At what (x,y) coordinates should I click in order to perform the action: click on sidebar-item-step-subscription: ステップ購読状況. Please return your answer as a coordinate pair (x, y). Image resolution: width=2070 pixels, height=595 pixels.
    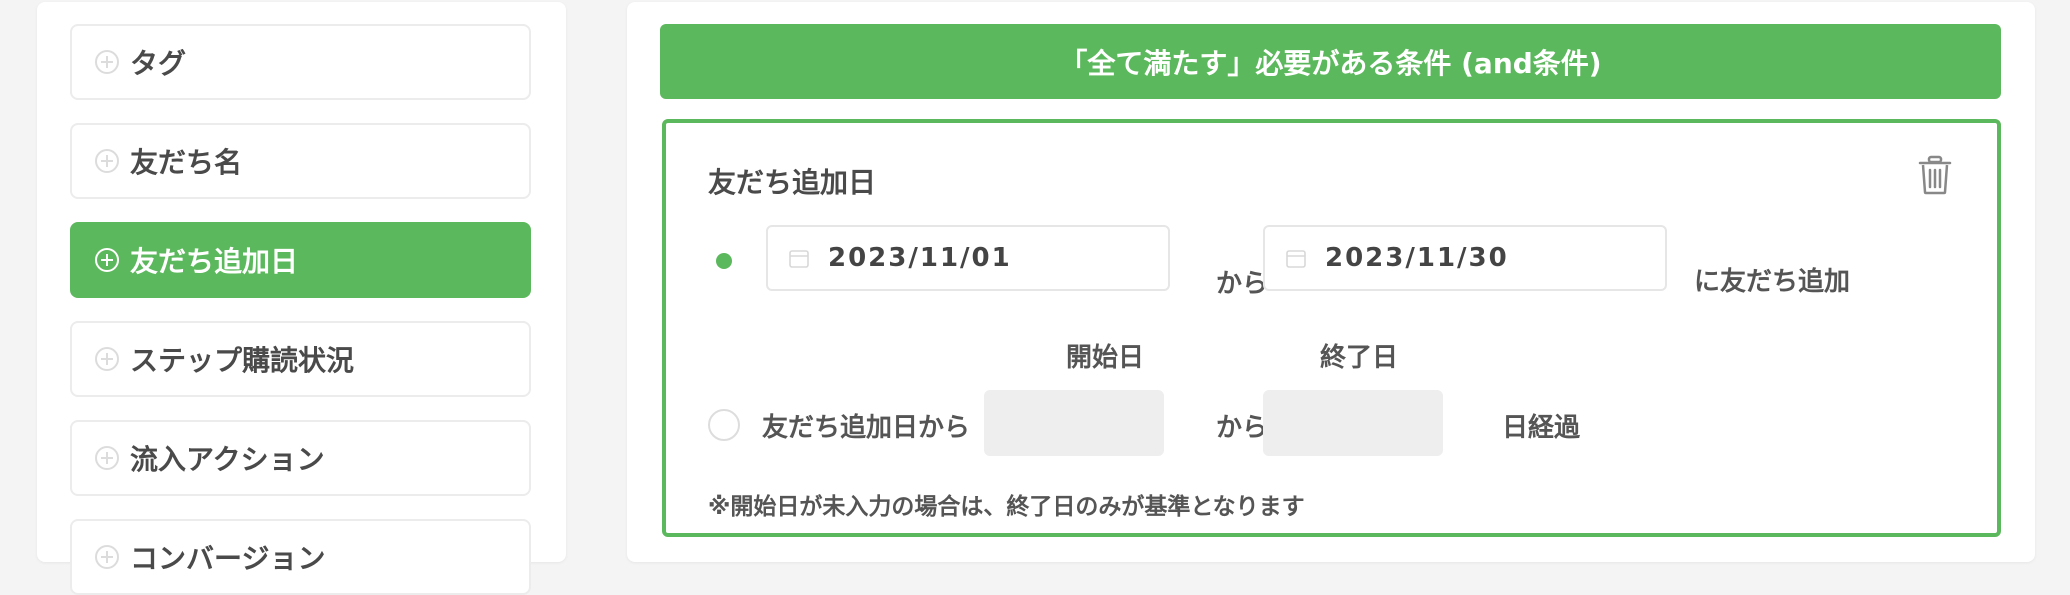
    Looking at the image, I should click on (300, 359).